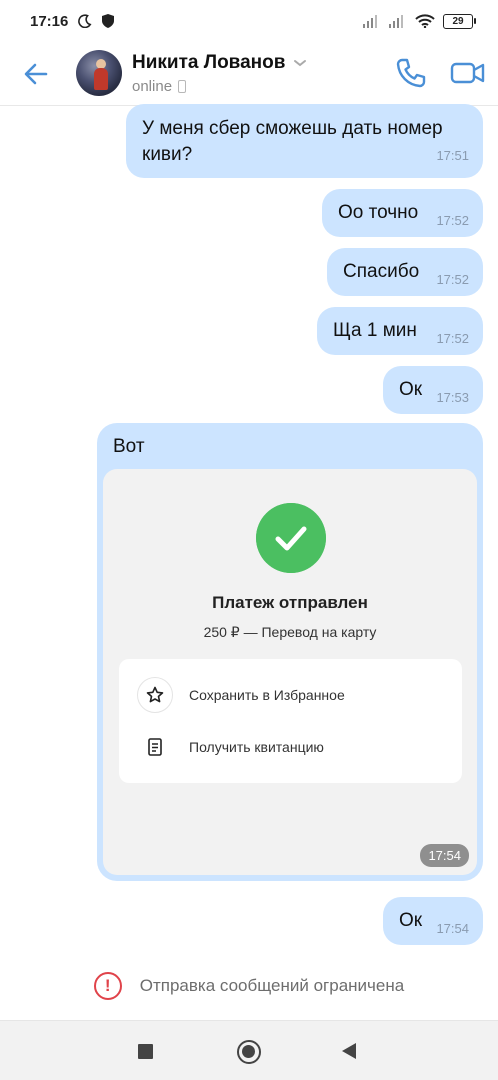 The image size is (498, 1080). Describe the element at coordinates (459, 21) in the screenshot. I see `battery-icon: 29` at that location.